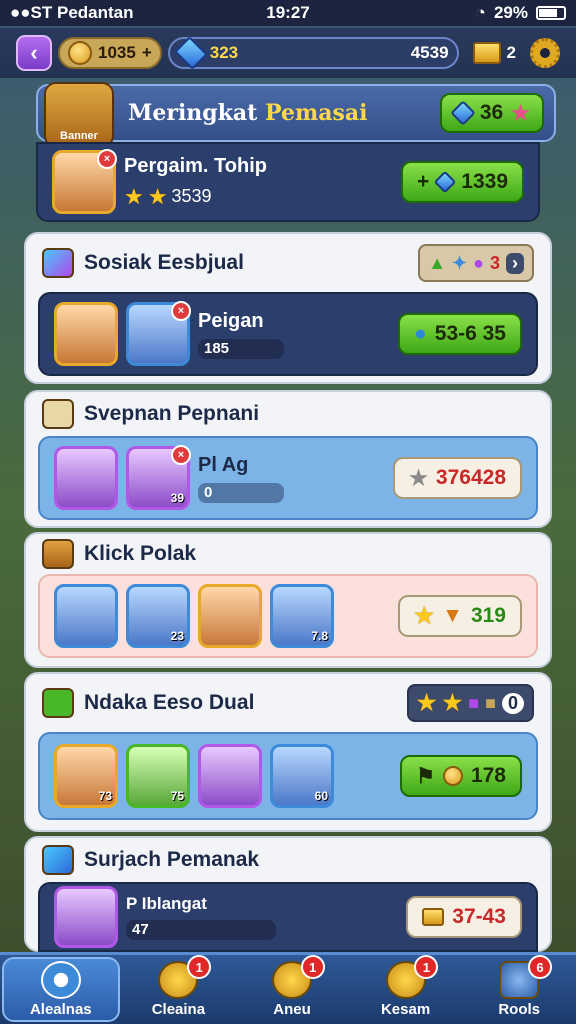 The width and height of the screenshot is (576, 1024). What do you see at coordinates (110, 53) in the screenshot?
I see `coins-pill: 1035 +` at bounding box center [110, 53].